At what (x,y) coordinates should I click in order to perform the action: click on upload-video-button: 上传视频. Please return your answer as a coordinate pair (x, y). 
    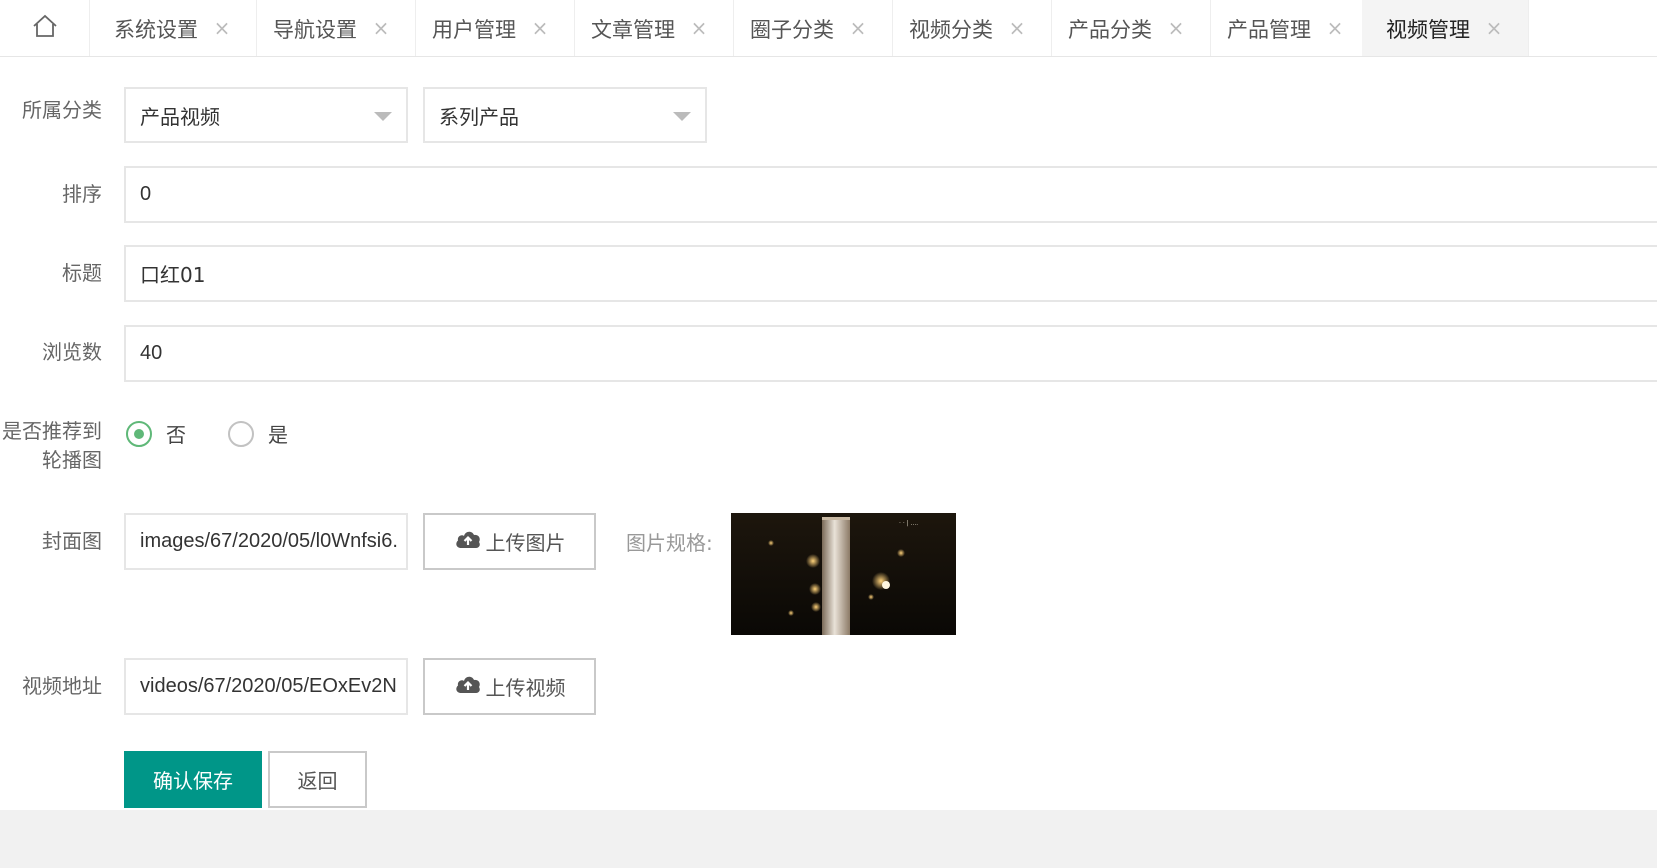
    Looking at the image, I should click on (509, 686).